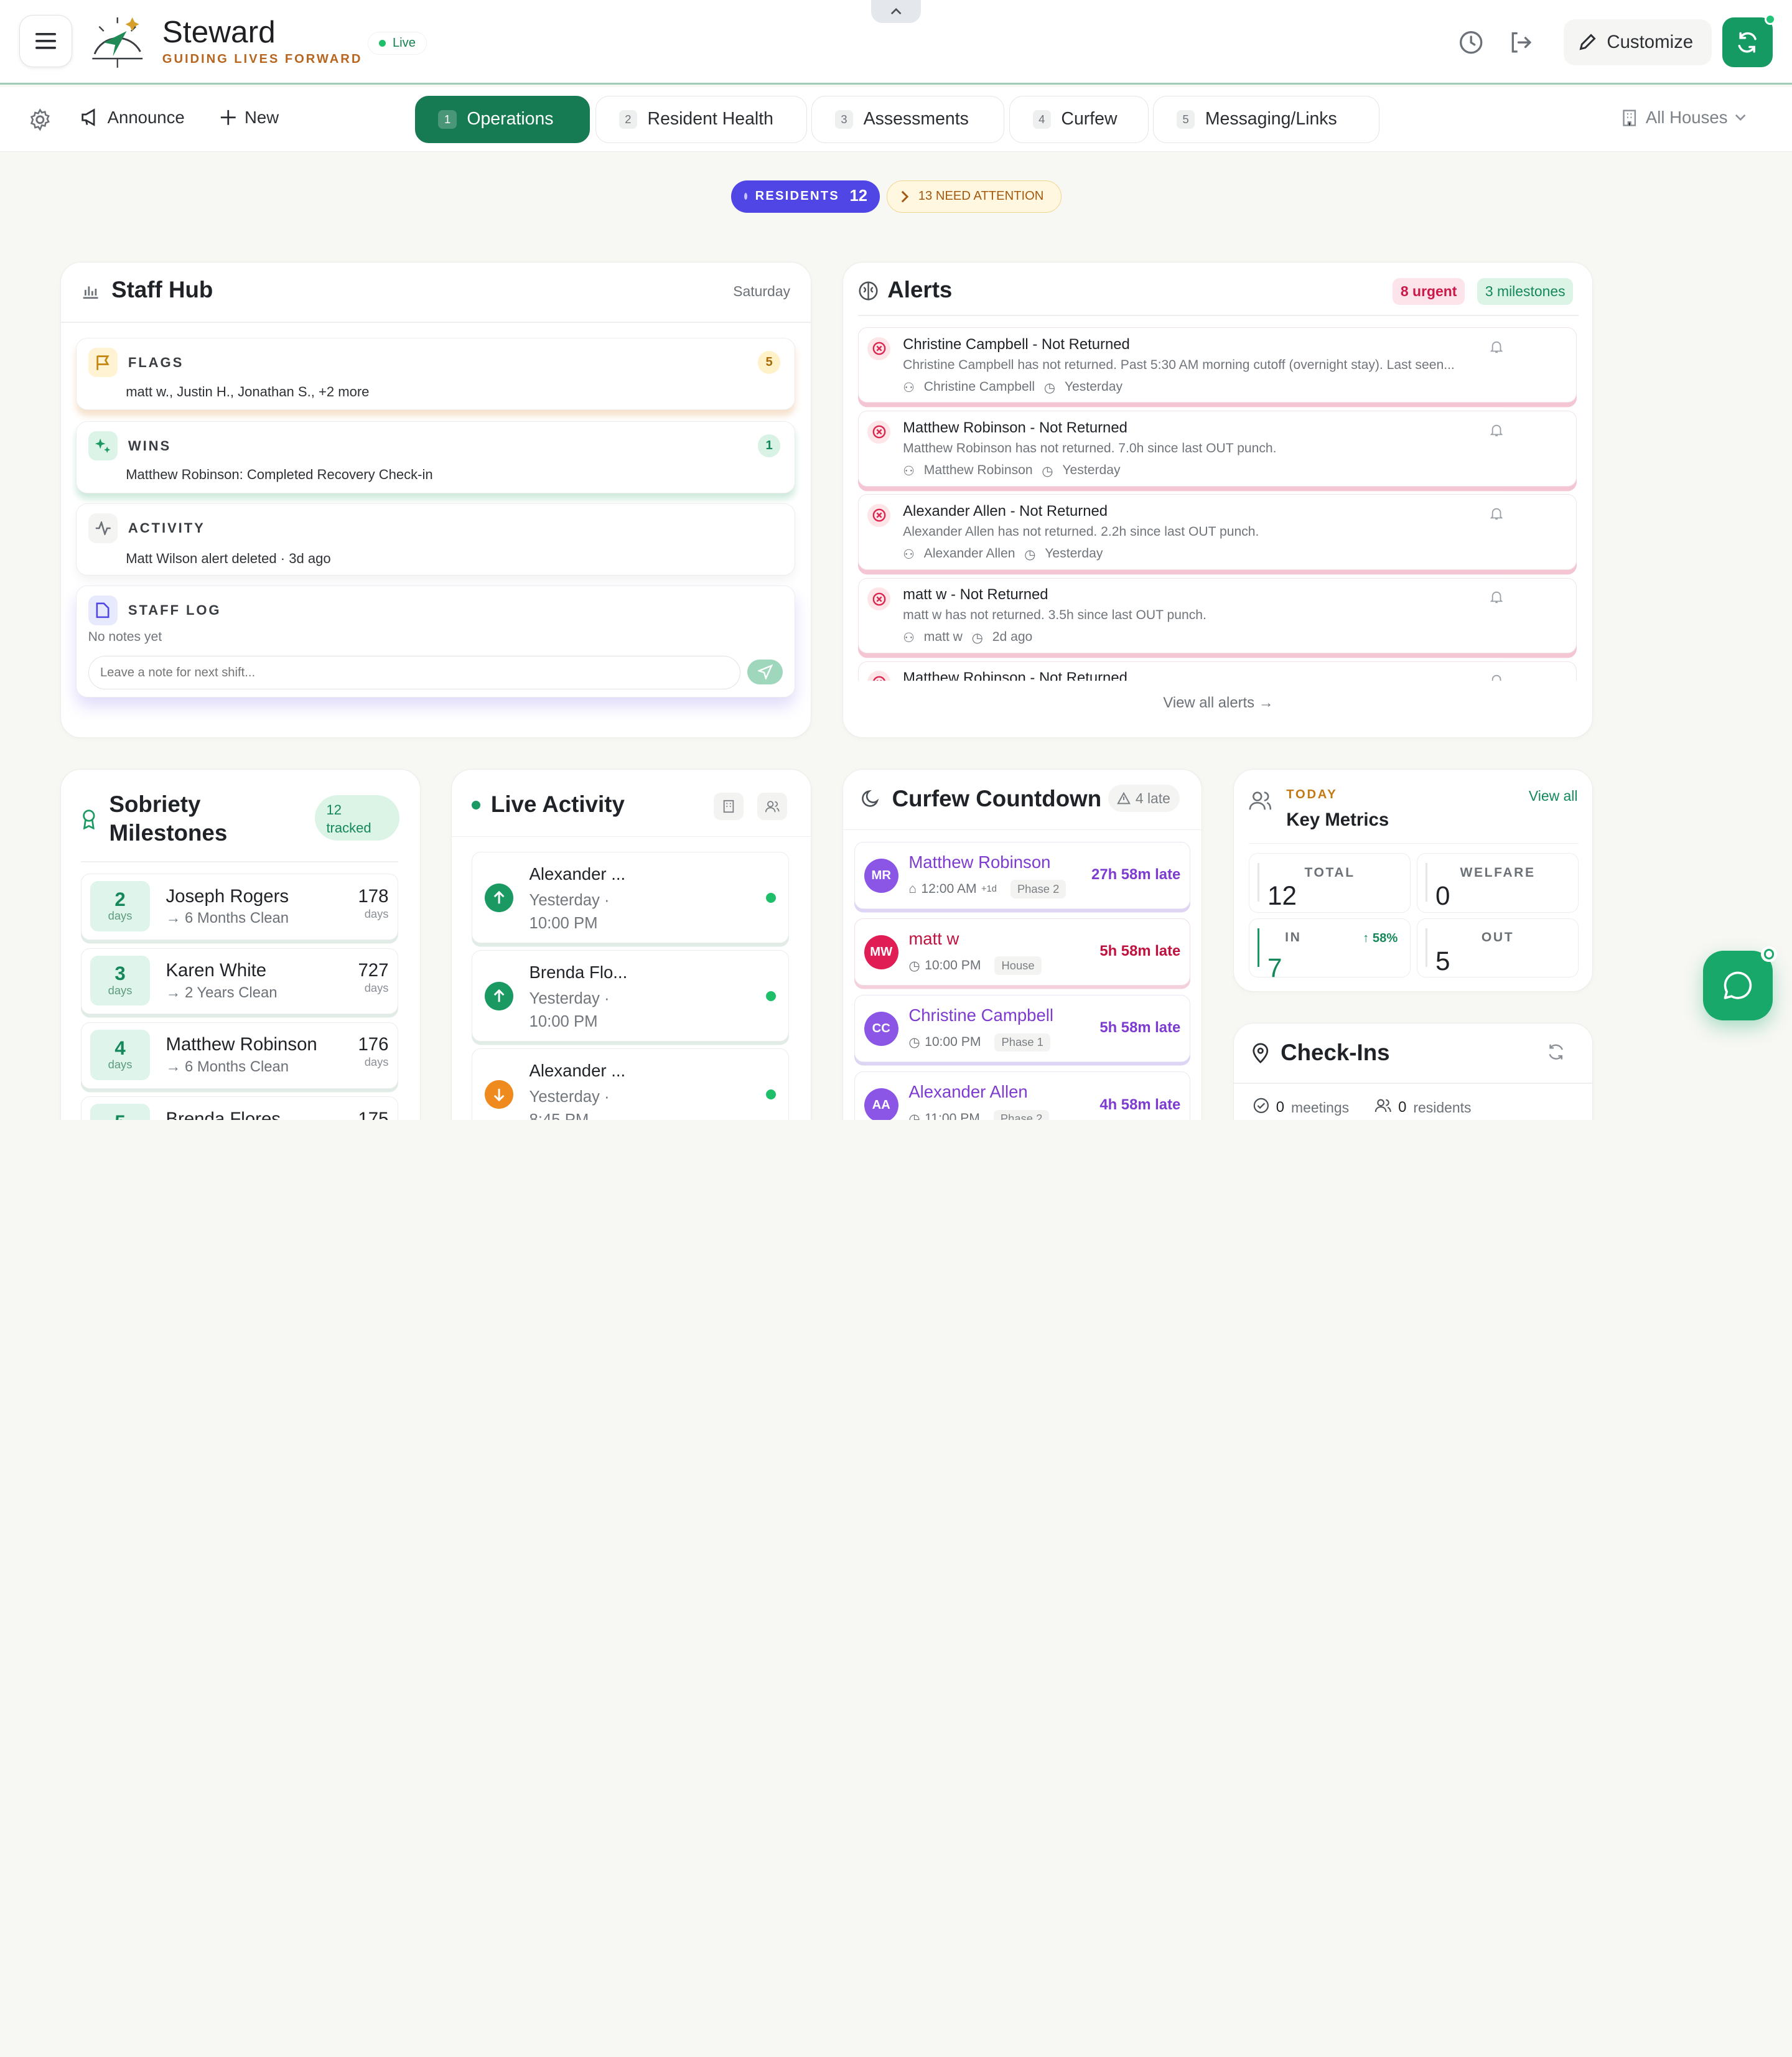 The image size is (1792, 2057). Describe the element at coordinates (415, 672) in the screenshot. I see `staff-log-input` at that location.